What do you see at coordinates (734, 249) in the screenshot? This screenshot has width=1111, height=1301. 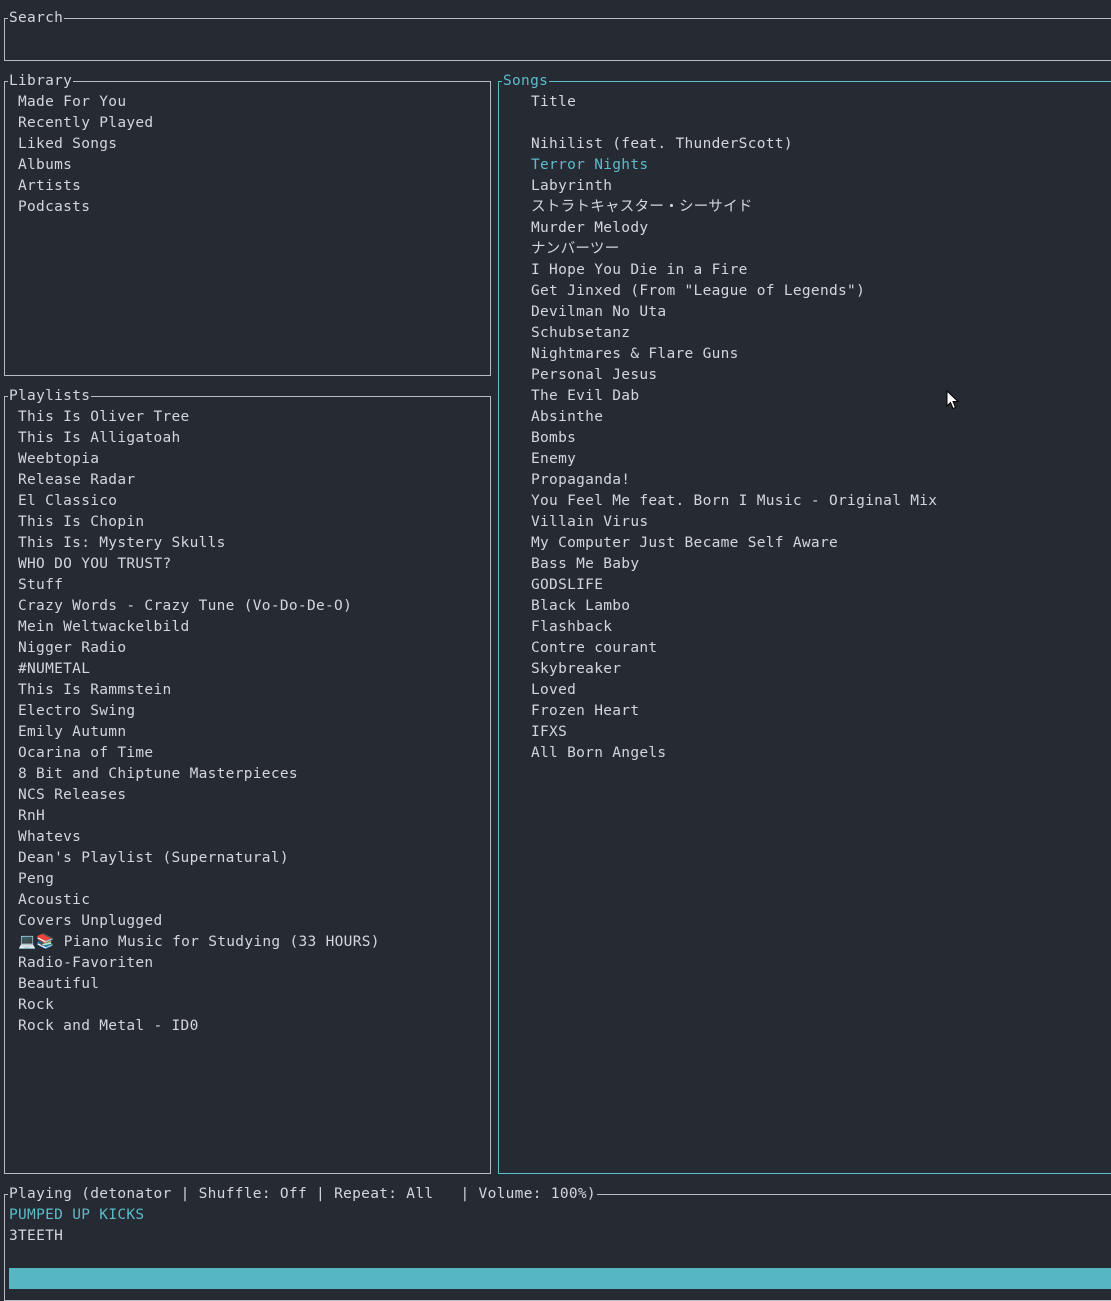 I see `song-item: ナンバーツー` at bounding box center [734, 249].